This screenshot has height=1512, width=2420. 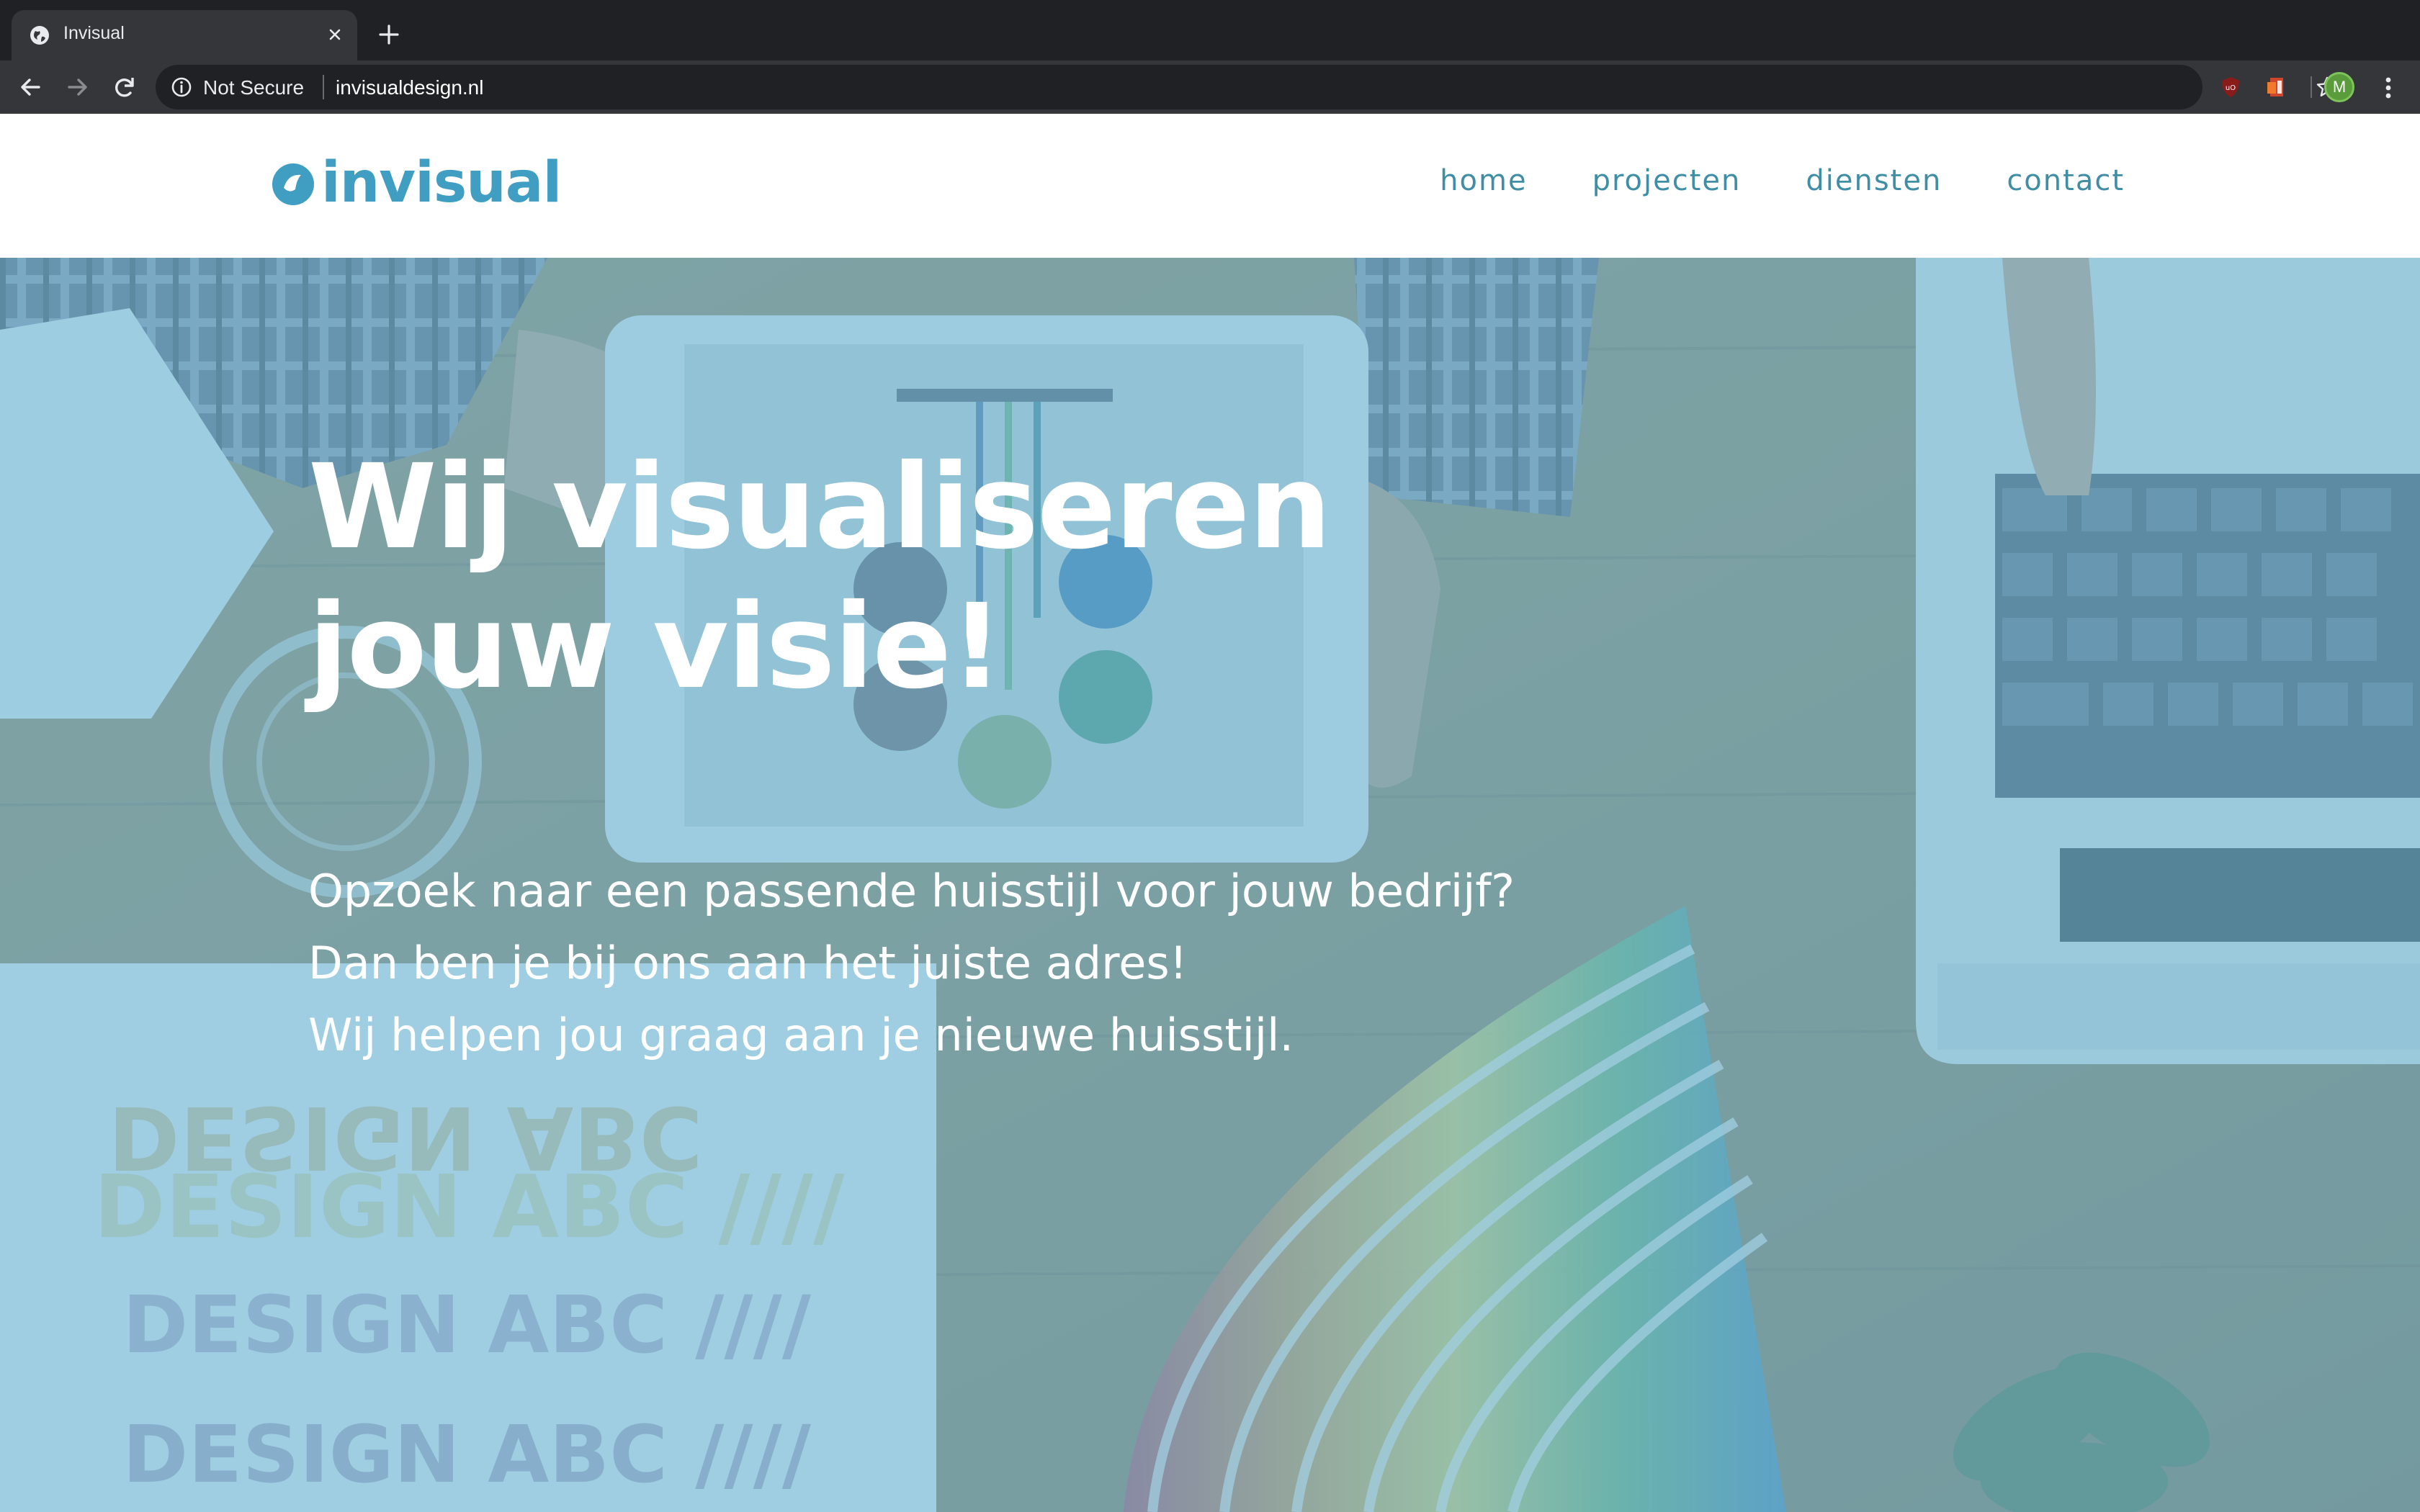 I want to click on site-logo: invisual, so click(x=415, y=182).